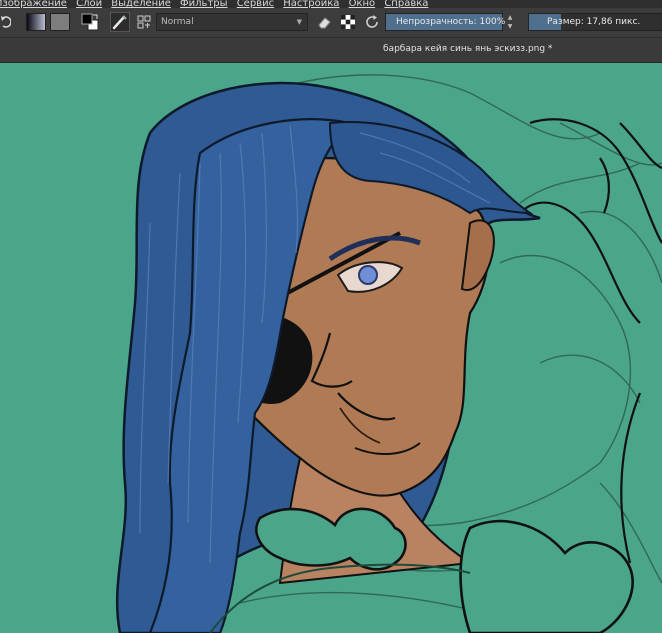  What do you see at coordinates (406, 4) in the screenshot?
I see `menu-help: Справка` at bounding box center [406, 4].